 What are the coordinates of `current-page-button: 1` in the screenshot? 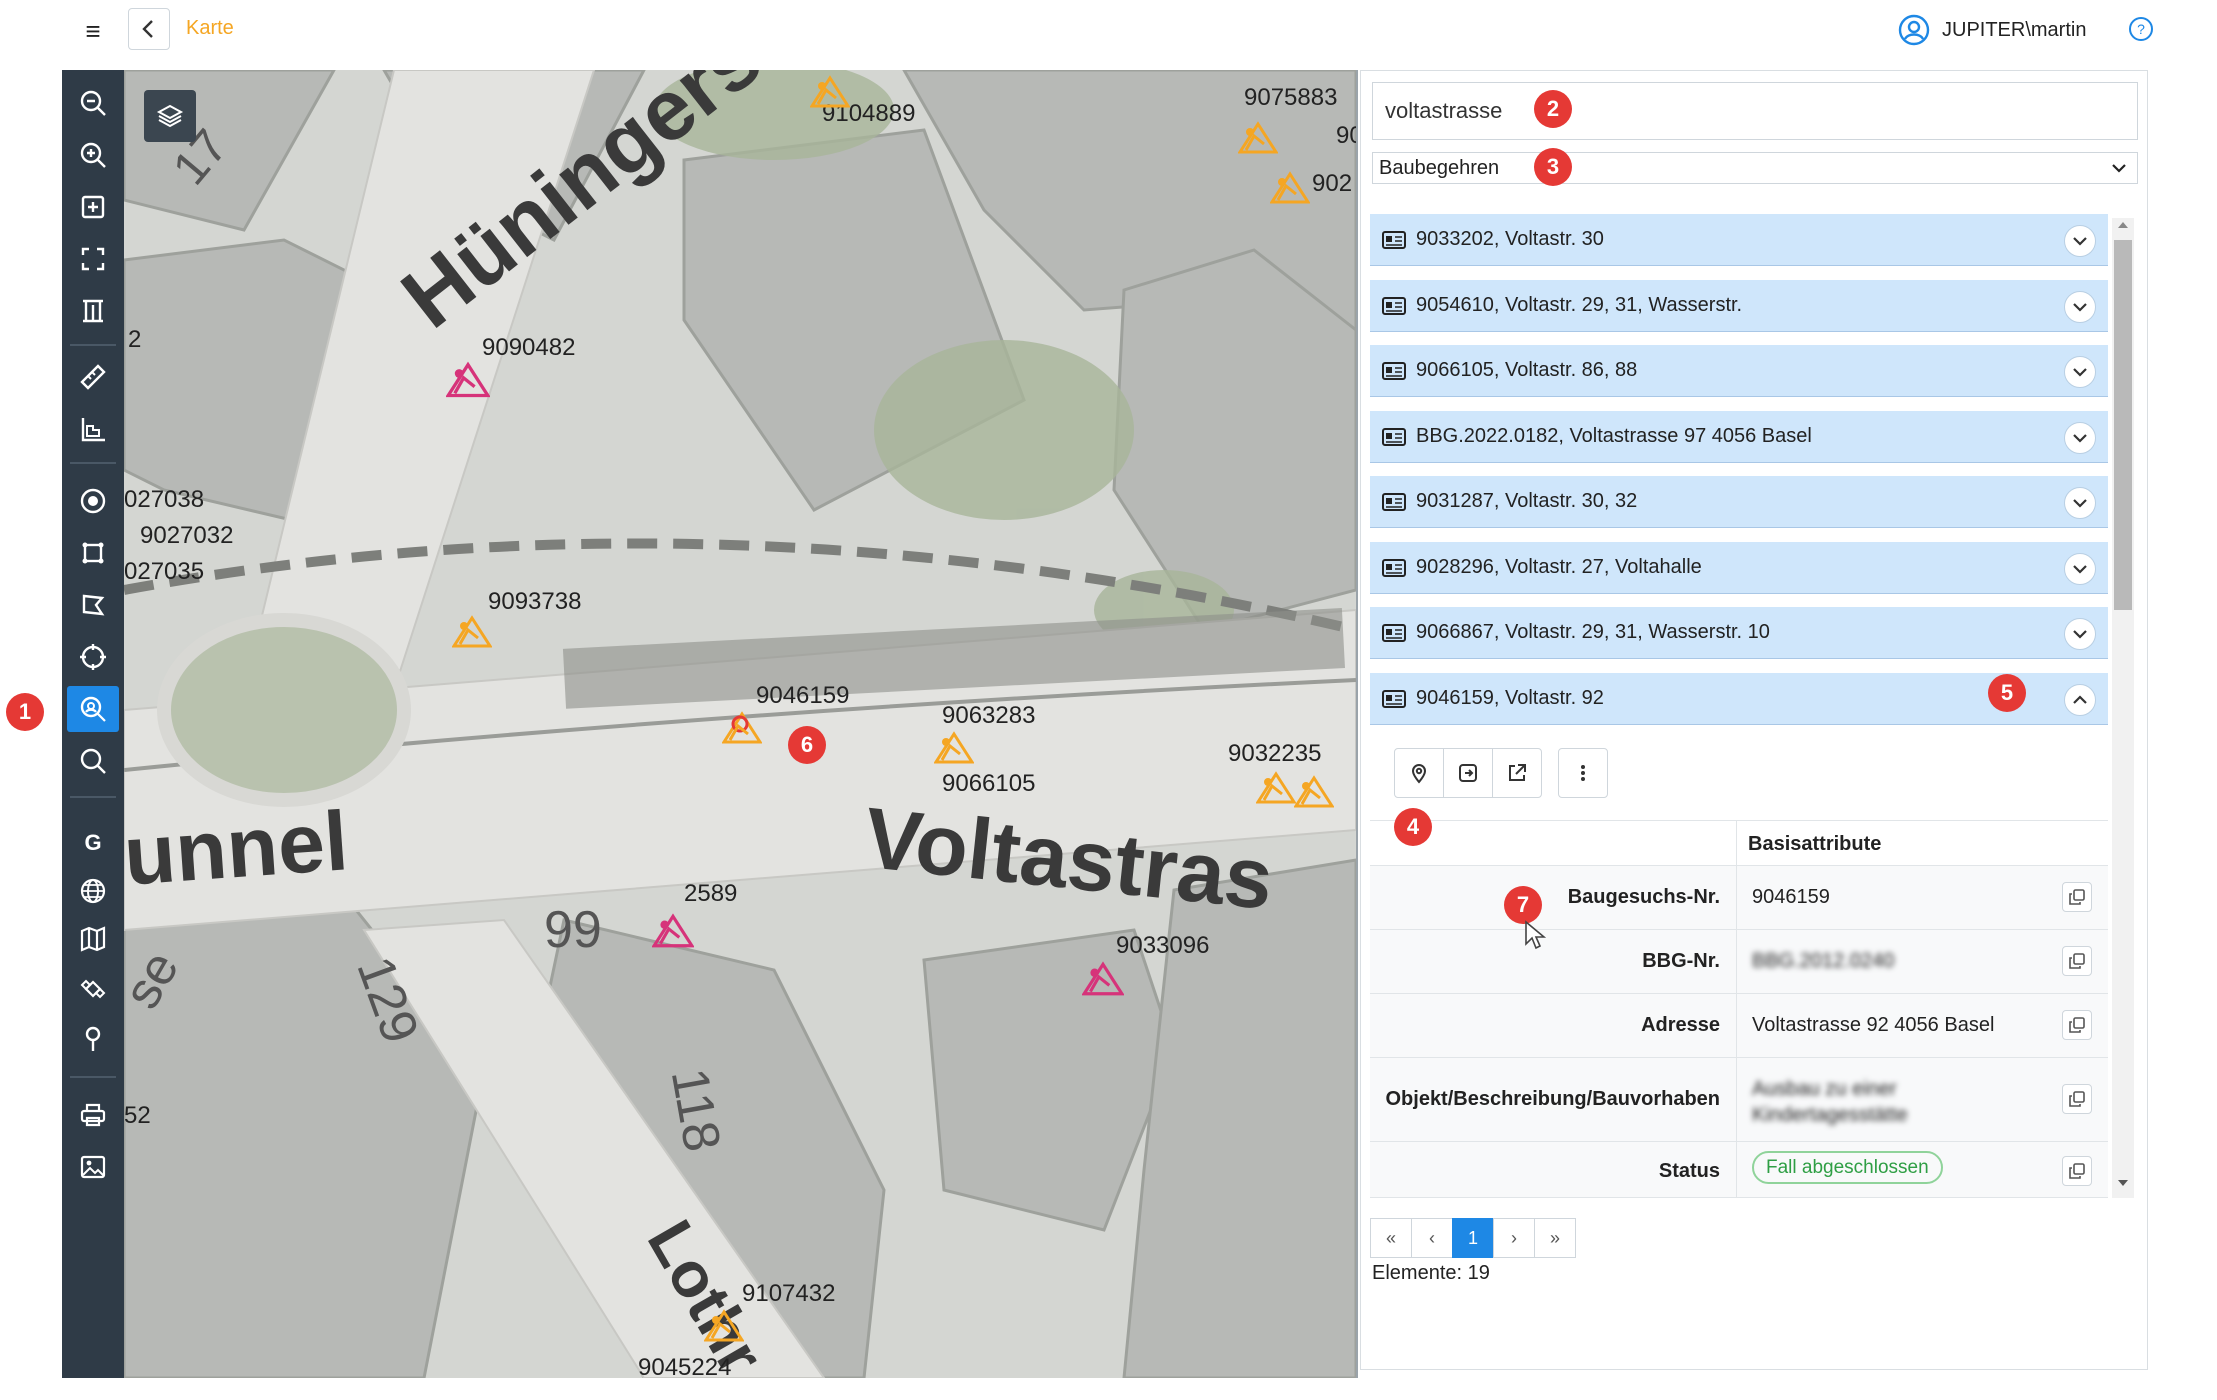 It's located at (1473, 1238).